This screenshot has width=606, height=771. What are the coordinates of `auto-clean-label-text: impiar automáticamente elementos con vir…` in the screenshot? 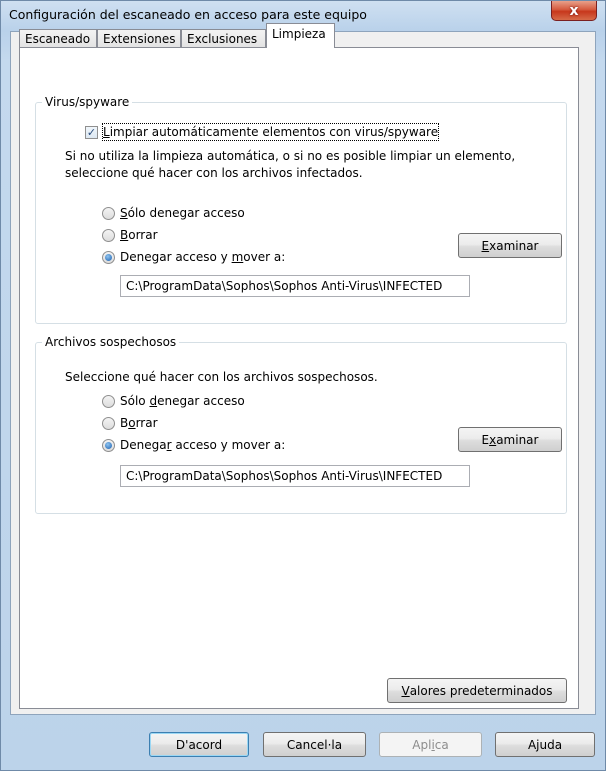 It's located at (274, 132).